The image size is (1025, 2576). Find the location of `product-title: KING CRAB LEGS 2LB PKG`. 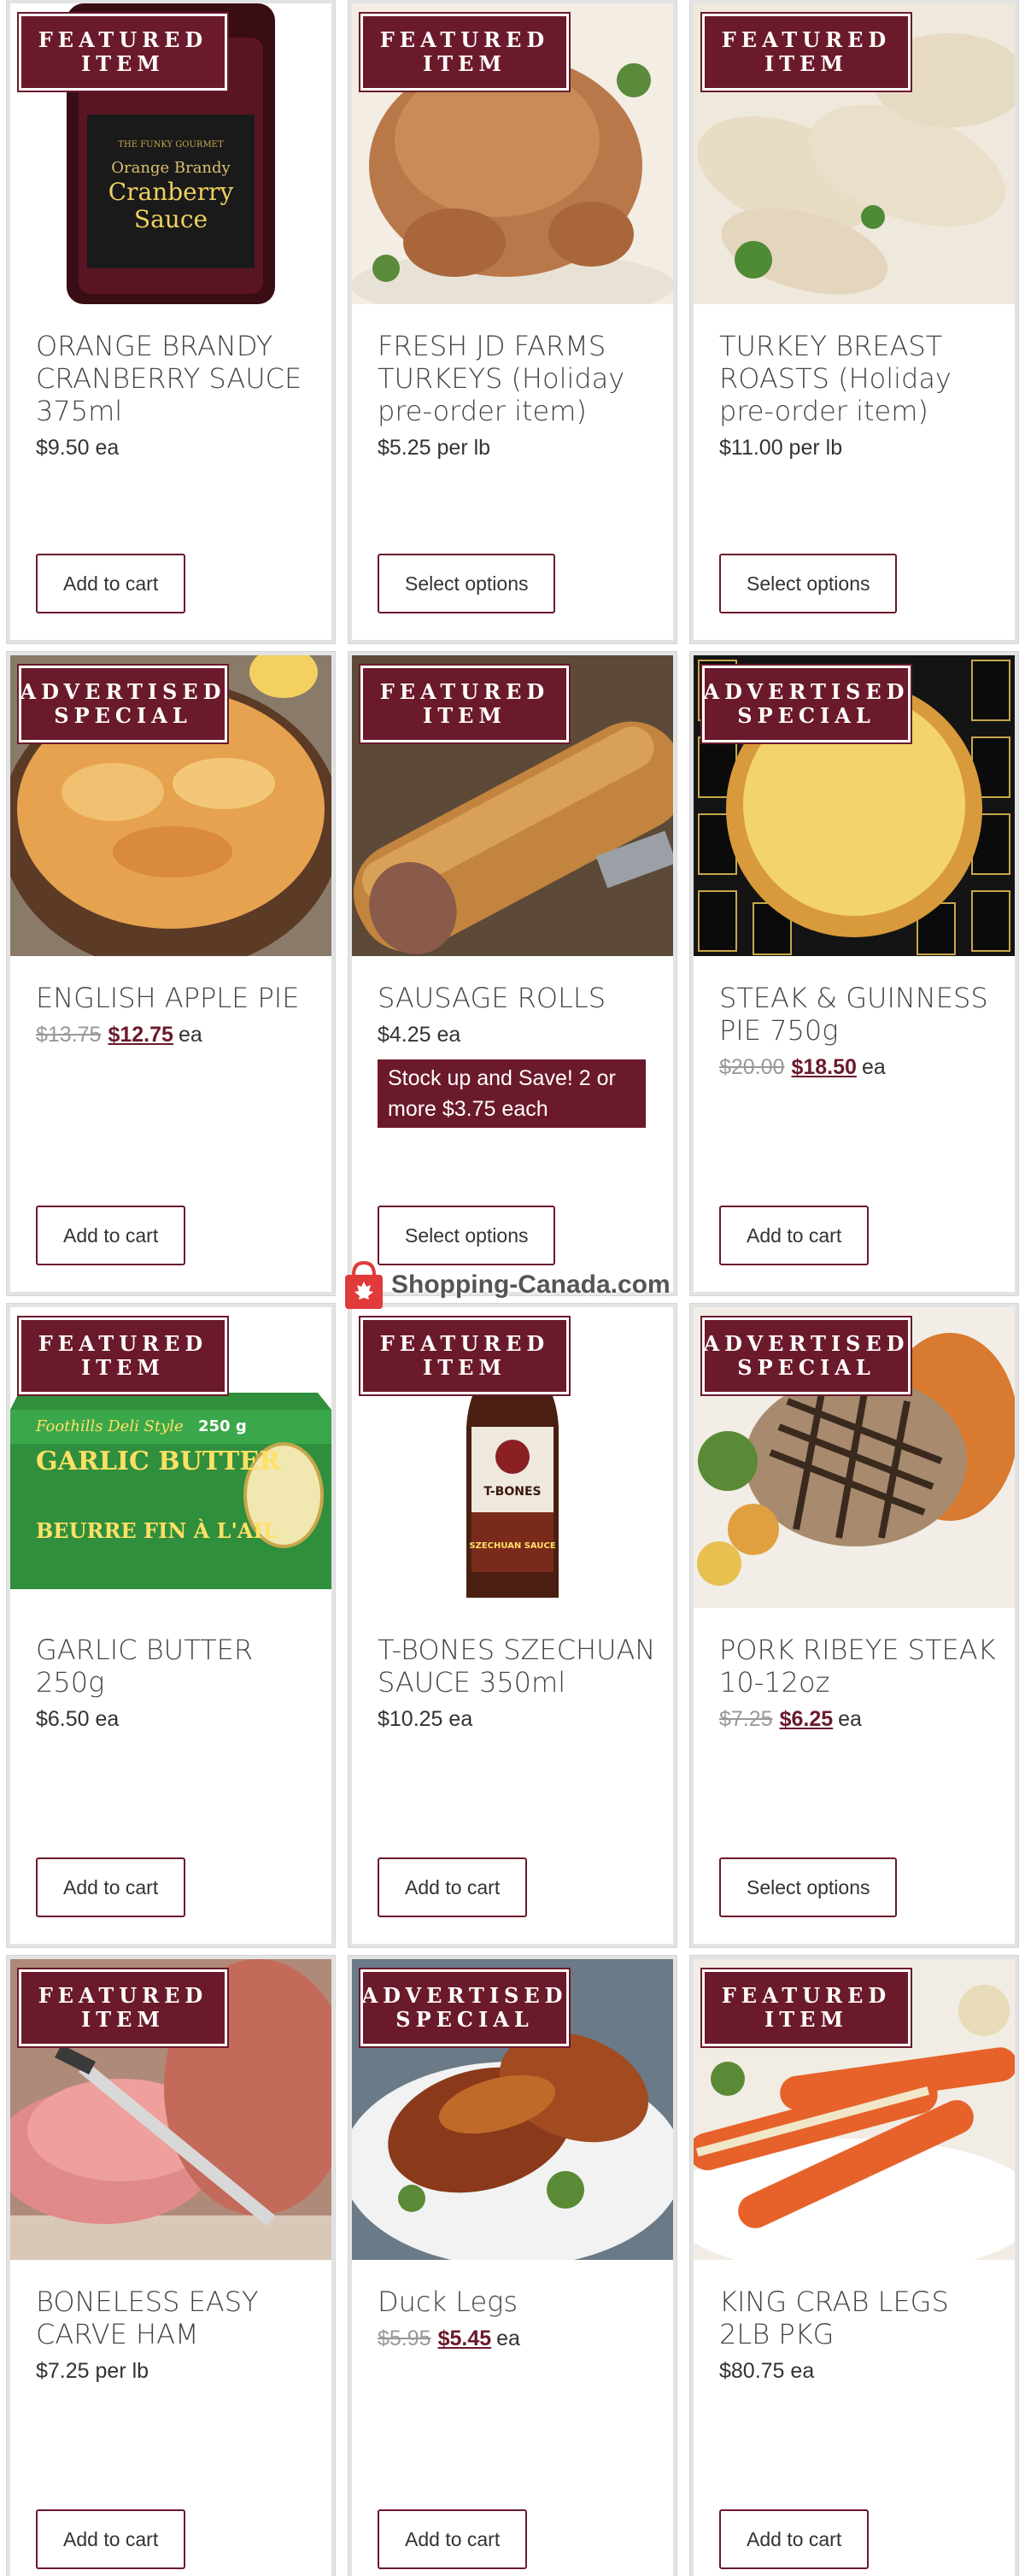

product-title: KING CRAB LEGS 2LB PKG is located at coordinates (858, 2318).